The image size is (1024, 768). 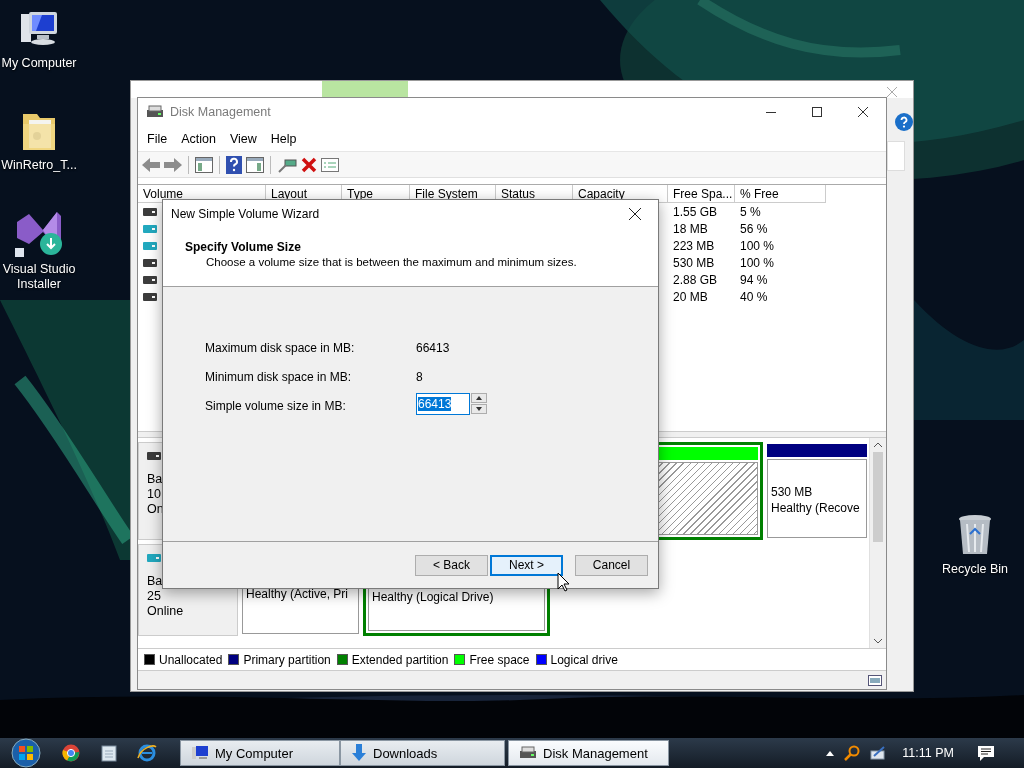 I want to click on spin-down-button, so click(x=479, y=409).